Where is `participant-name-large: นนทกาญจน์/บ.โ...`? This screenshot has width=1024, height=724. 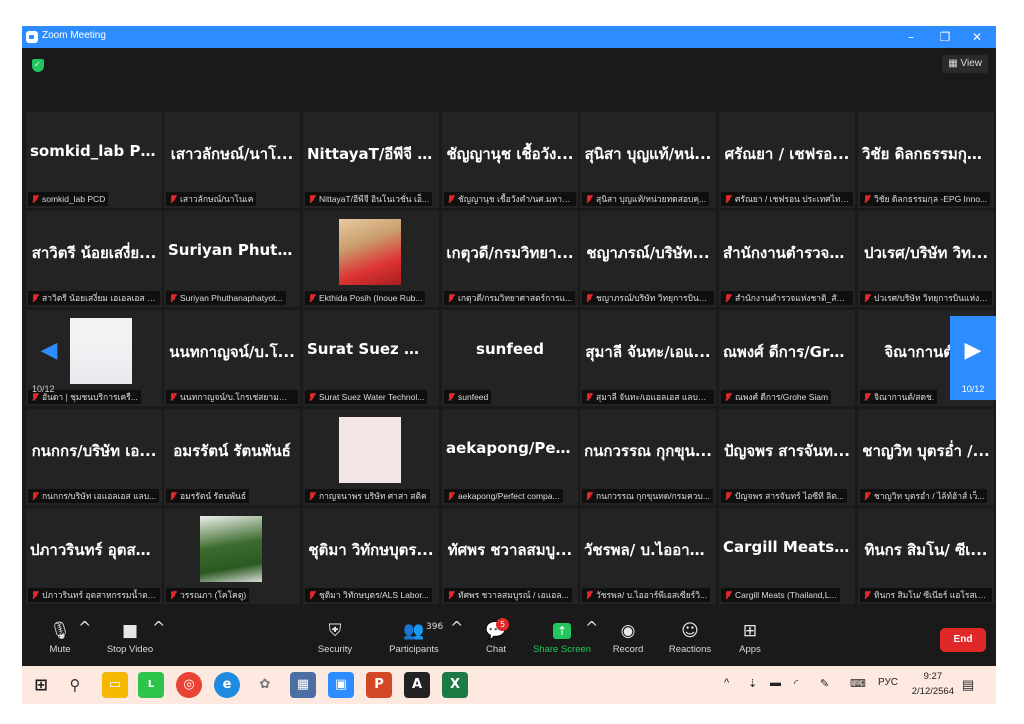
participant-name-large: นนทกาญจน์/บ.โ... is located at coordinates (232, 352).